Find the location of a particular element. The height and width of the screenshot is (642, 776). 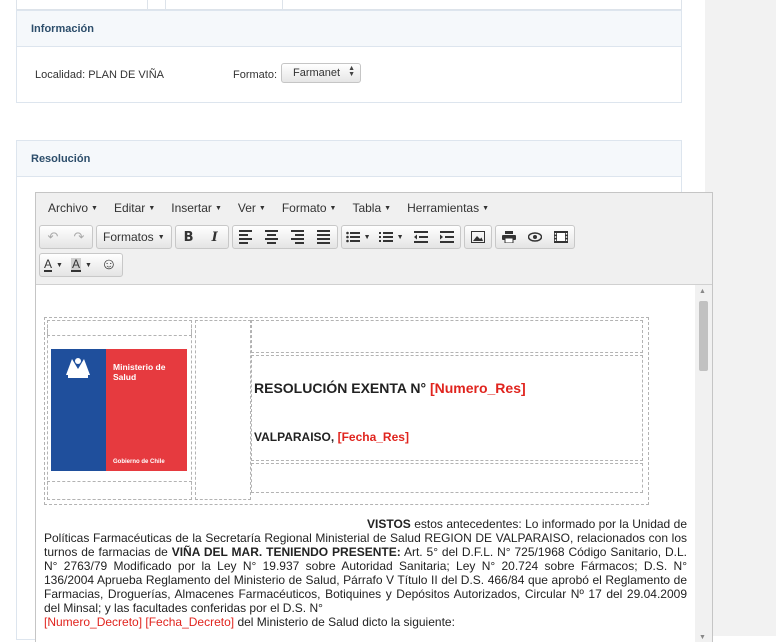

formato-select: Farmanet ▲ ▼ is located at coordinates (321, 73).